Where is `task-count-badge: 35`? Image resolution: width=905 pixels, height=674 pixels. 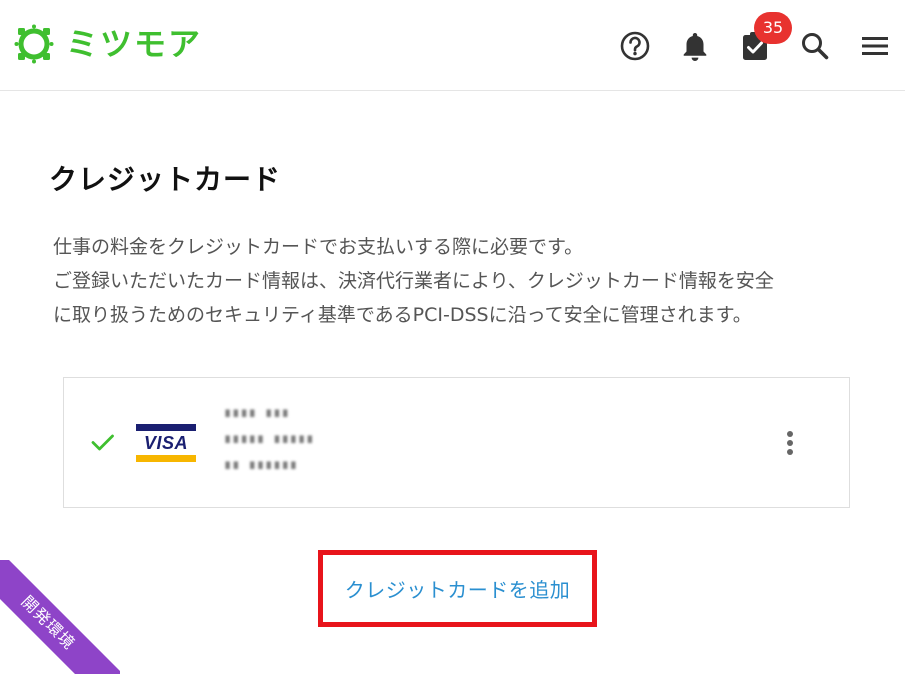 task-count-badge: 35 is located at coordinates (773, 28).